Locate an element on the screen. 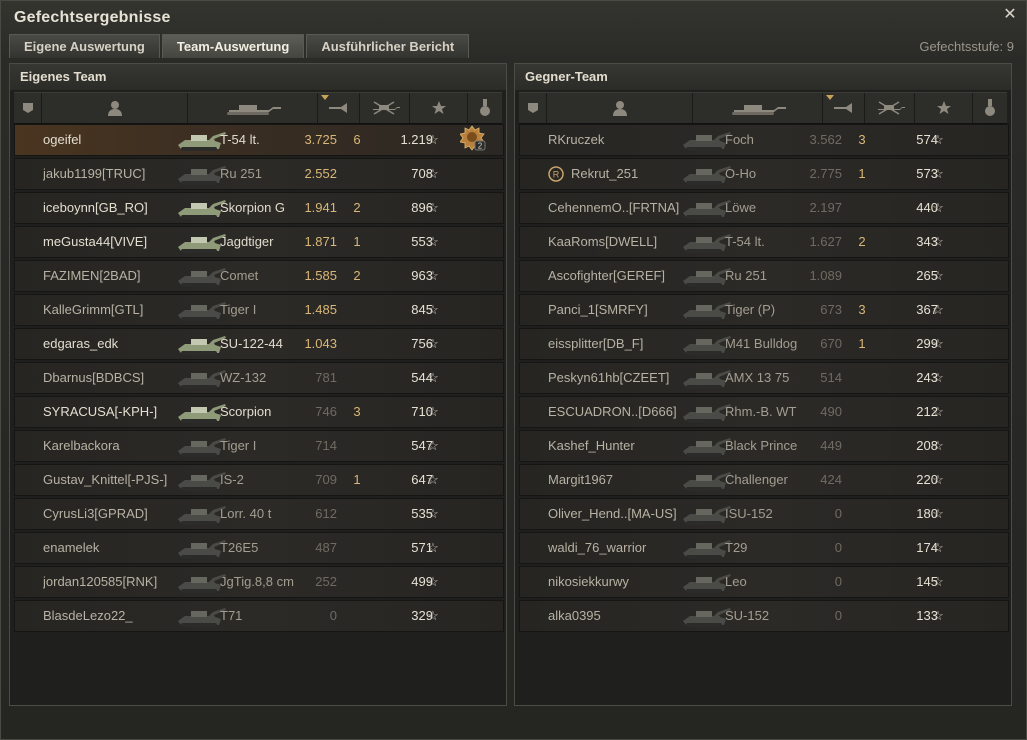  player-name: iceboynn[GB_RO] is located at coordinates (95, 207).